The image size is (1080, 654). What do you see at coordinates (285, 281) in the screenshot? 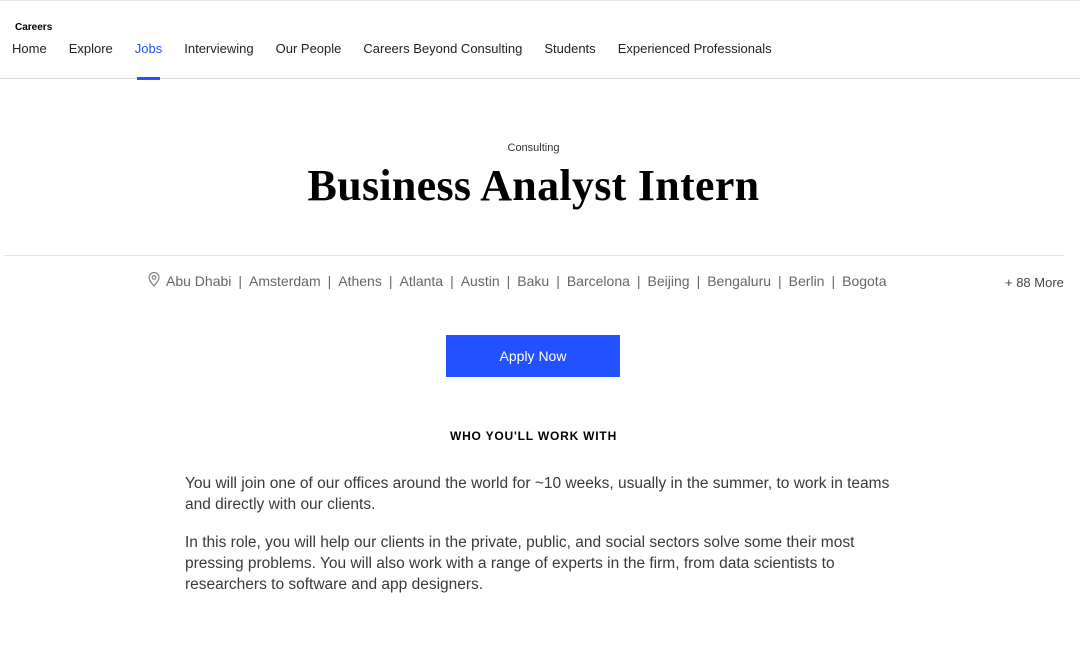
I see `location-item: Amsterdam` at bounding box center [285, 281].